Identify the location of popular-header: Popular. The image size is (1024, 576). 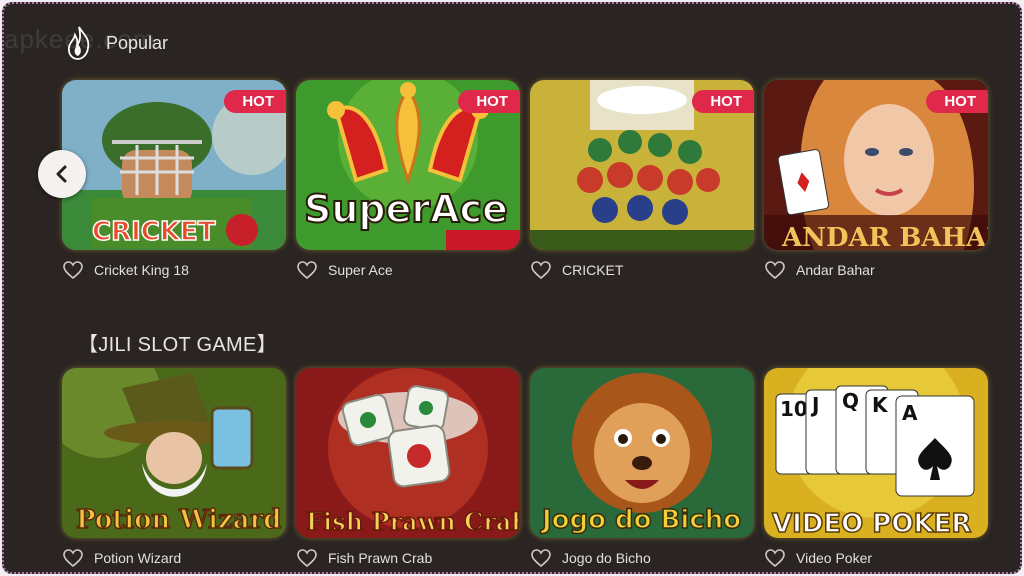
(117, 43).